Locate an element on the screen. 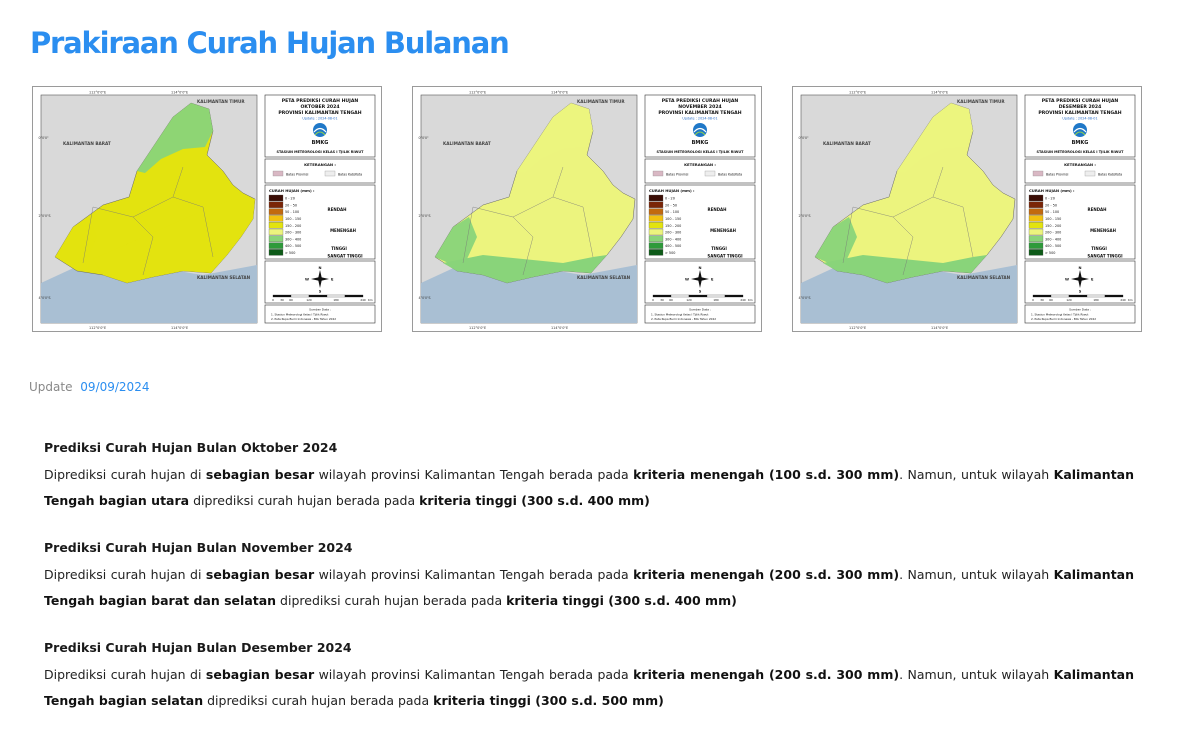 The width and height of the screenshot is (1177, 740). update-info: Update 09/09/2024 is located at coordinates (89, 387).